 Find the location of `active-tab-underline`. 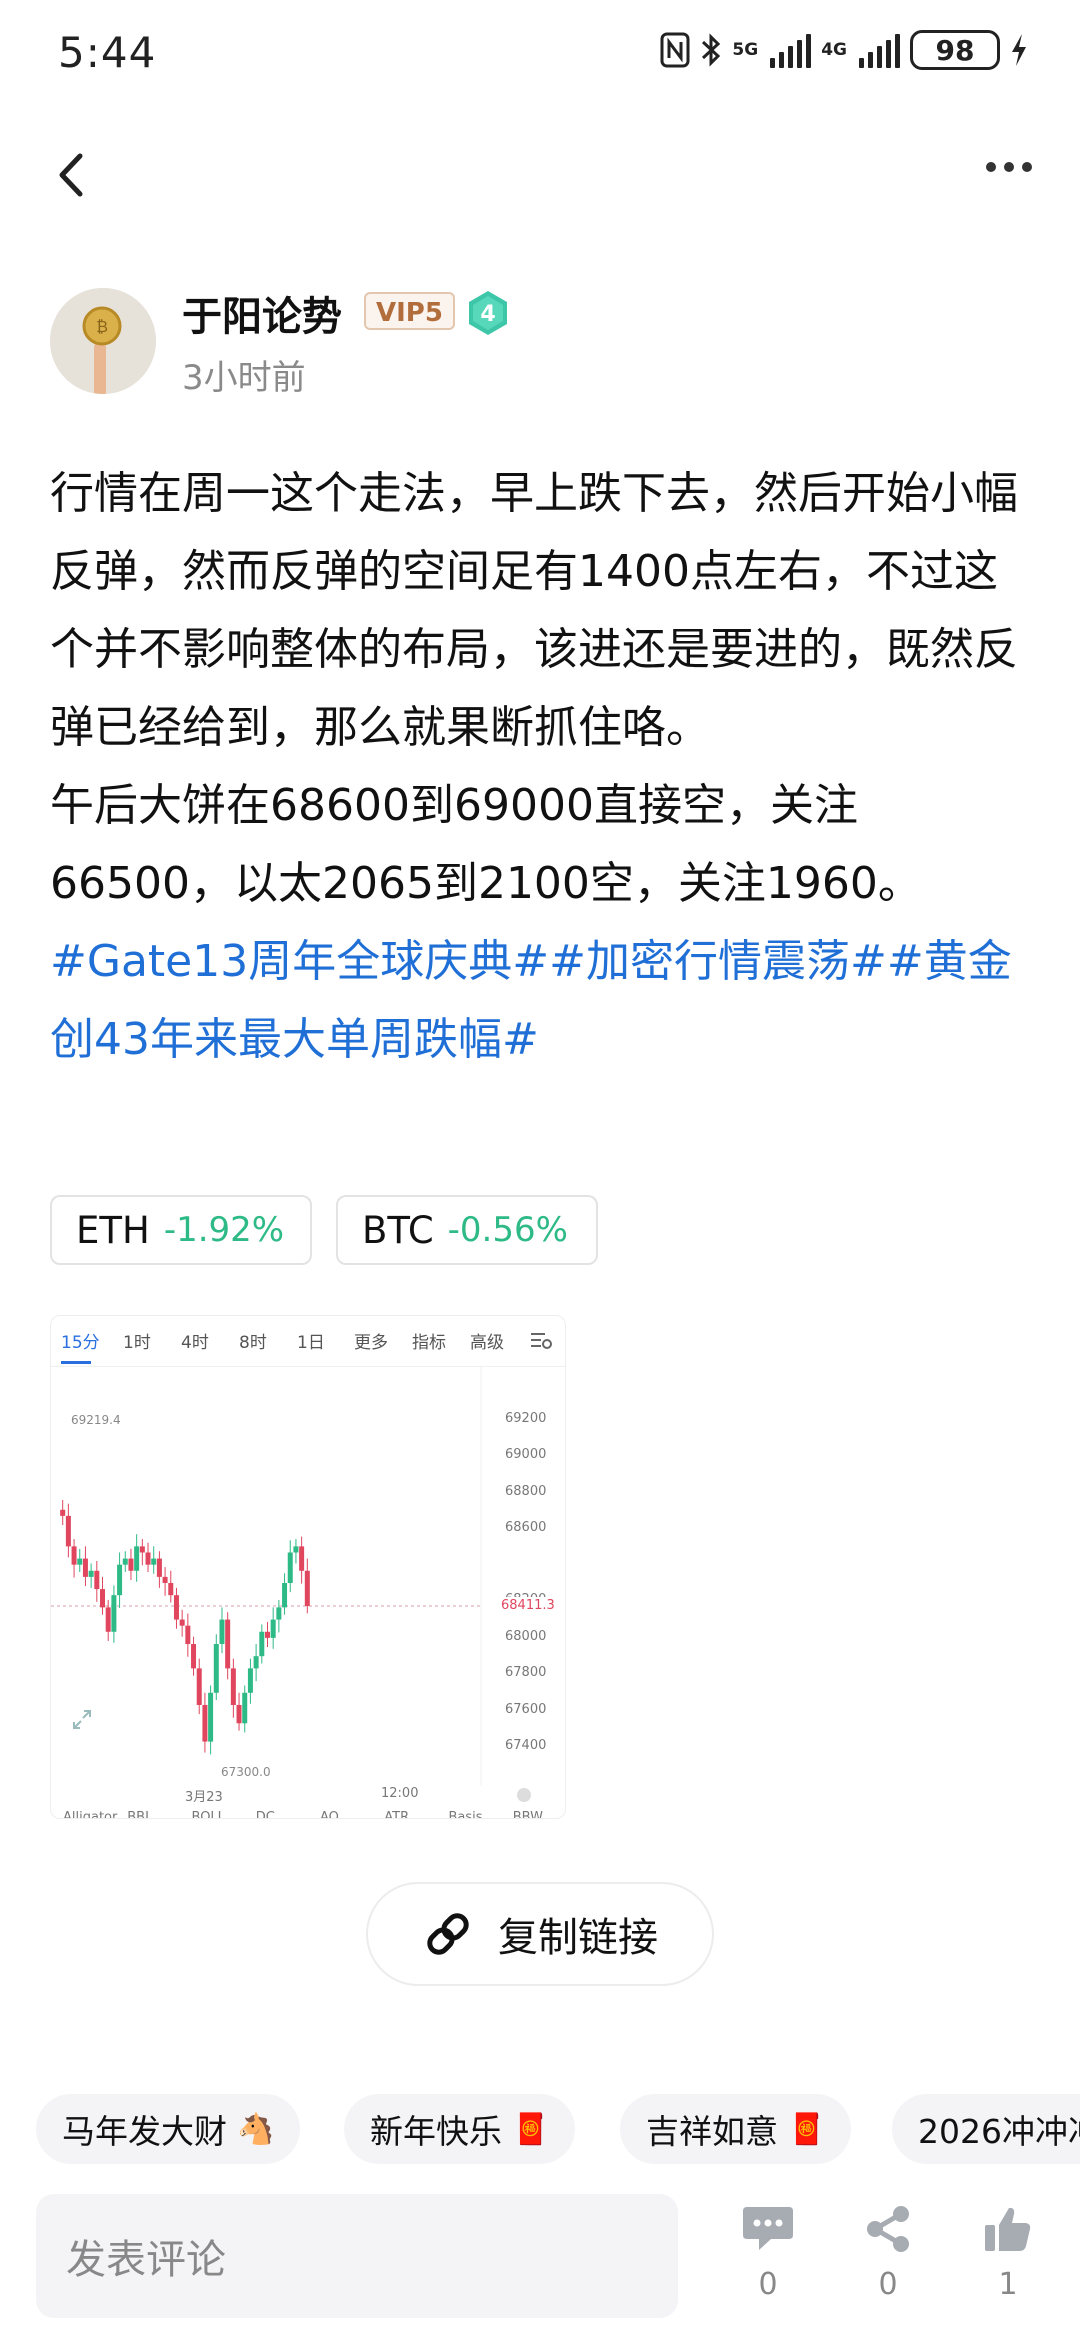

active-tab-underline is located at coordinates (76, 1362).